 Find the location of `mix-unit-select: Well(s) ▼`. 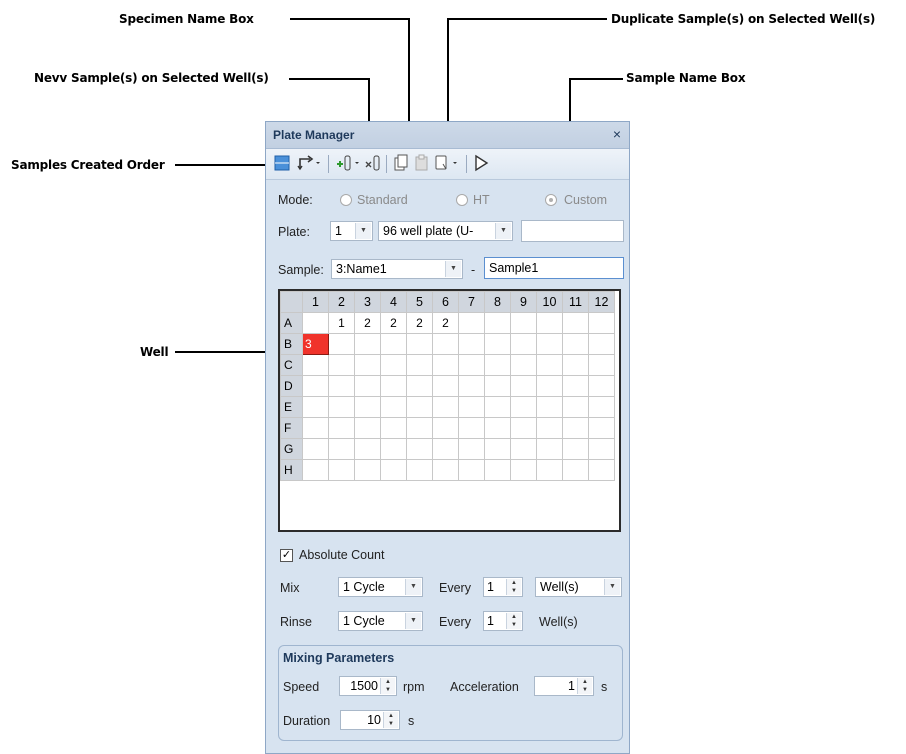

mix-unit-select: Well(s) ▼ is located at coordinates (578, 587).